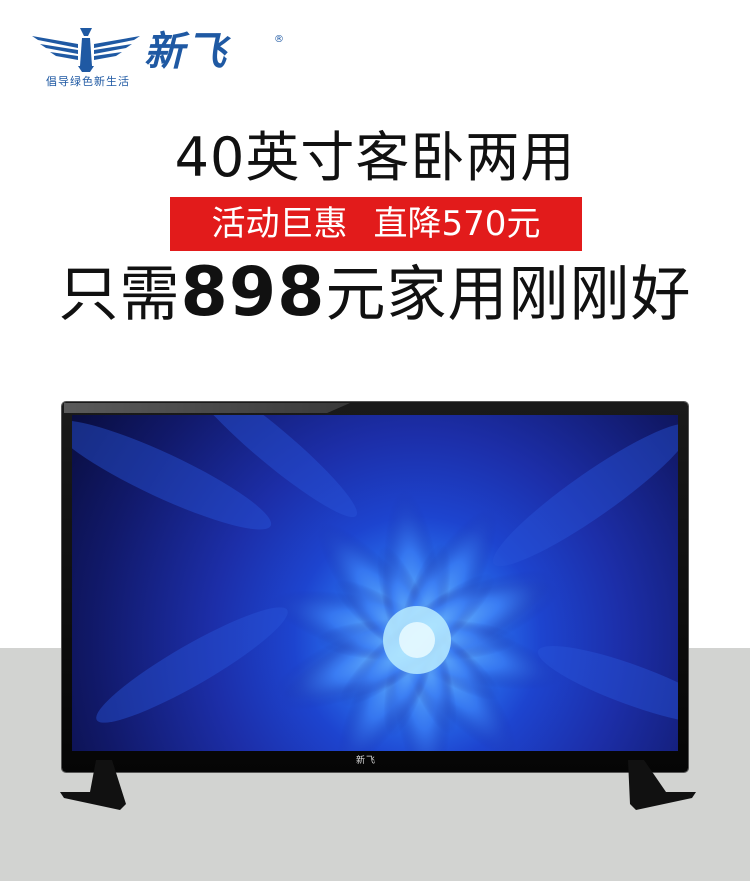 This screenshot has height=881, width=750. I want to click on price-line: 只需898元家用刚刚好, so click(375, 294).